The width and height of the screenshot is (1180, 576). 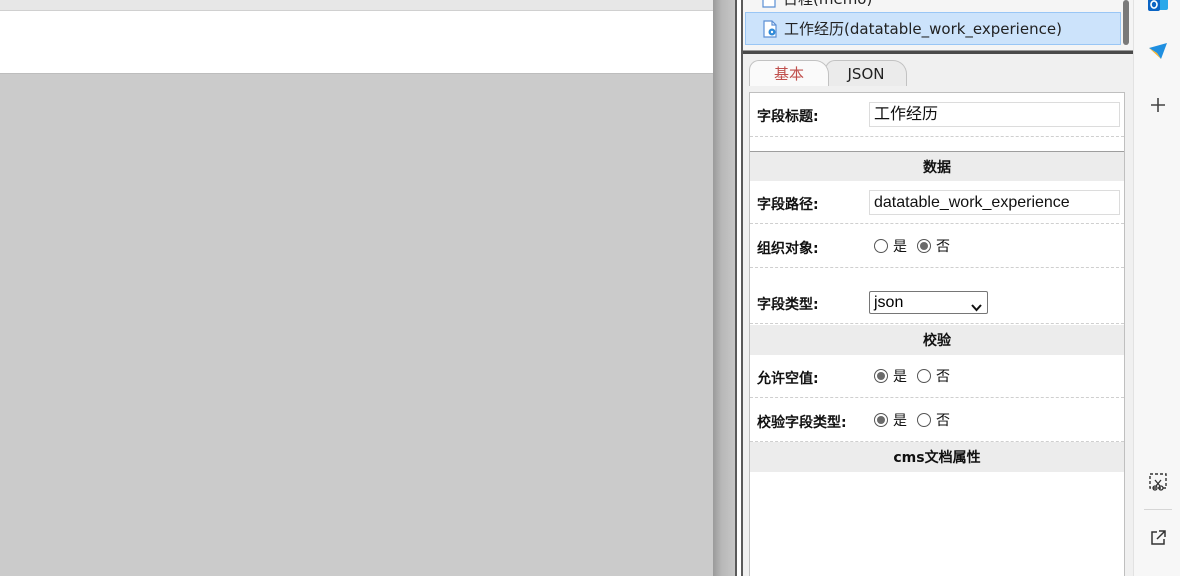 I want to click on tab-basic: 基本, so click(x=789, y=73).